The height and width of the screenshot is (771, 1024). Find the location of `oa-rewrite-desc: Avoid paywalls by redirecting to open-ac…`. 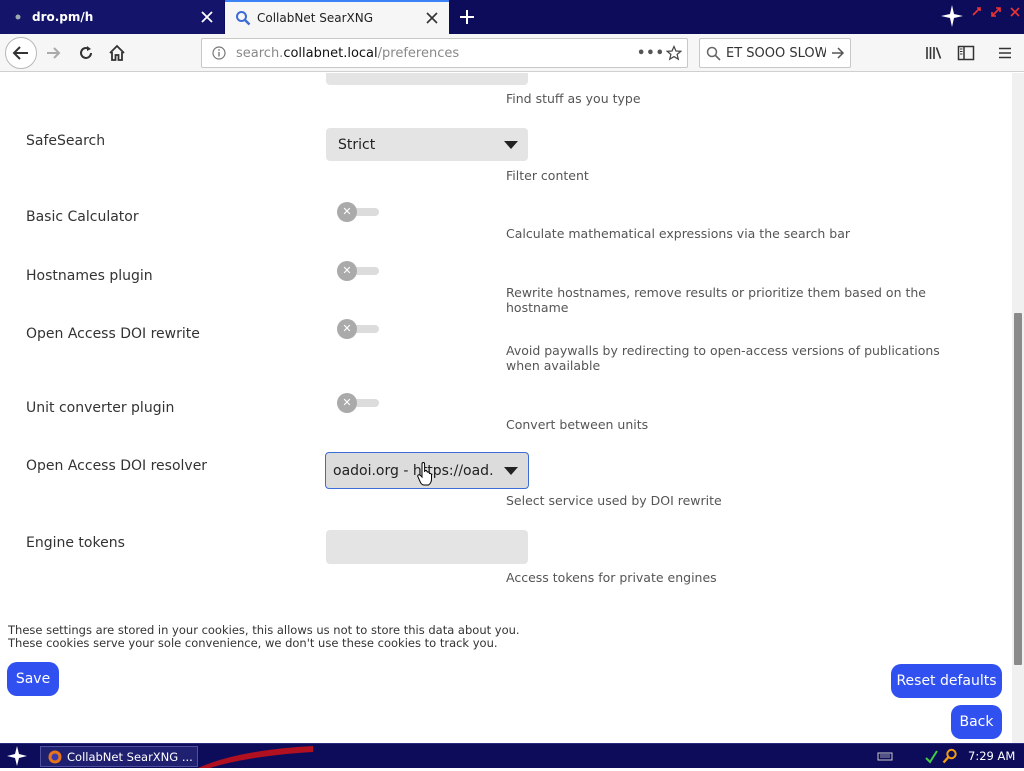

oa-rewrite-desc: Avoid paywalls by redirecting to open-ac… is located at coordinates (723, 358).